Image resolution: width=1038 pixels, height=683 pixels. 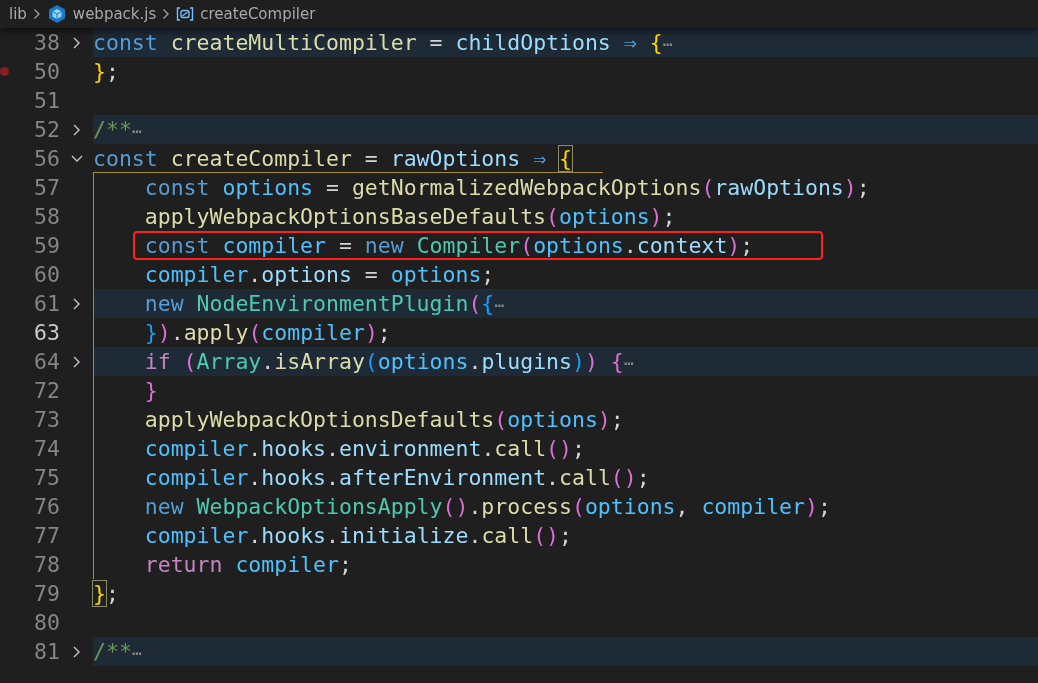 What do you see at coordinates (46, 275) in the screenshot?
I see `line-number: 60` at bounding box center [46, 275].